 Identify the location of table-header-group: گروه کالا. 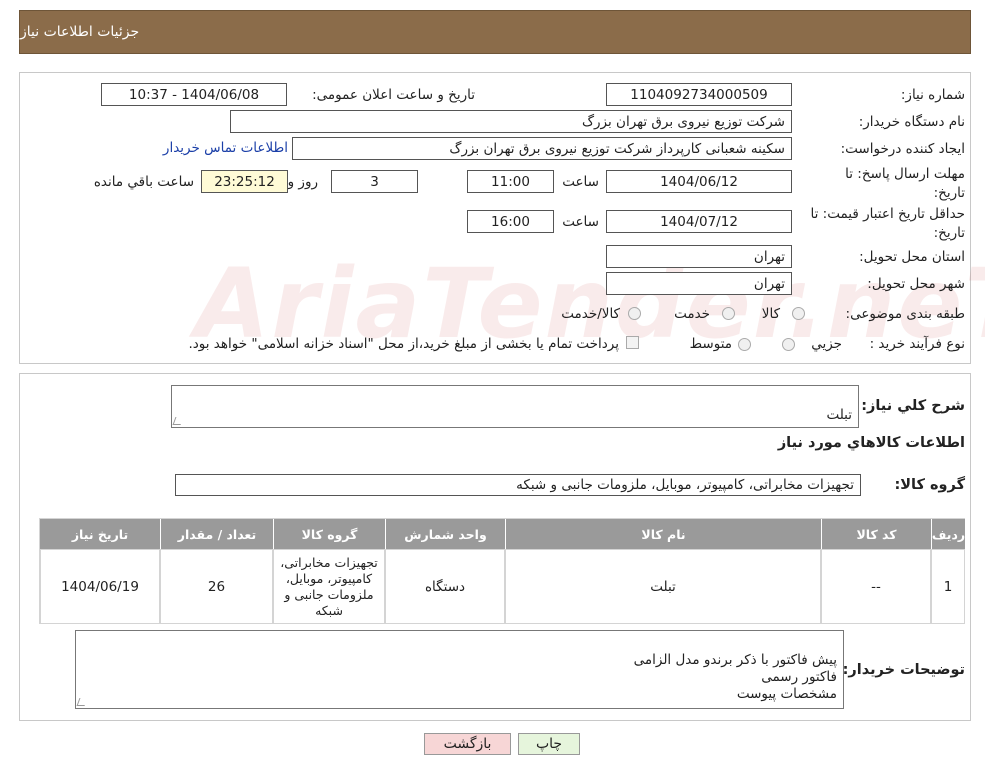
(329, 534).